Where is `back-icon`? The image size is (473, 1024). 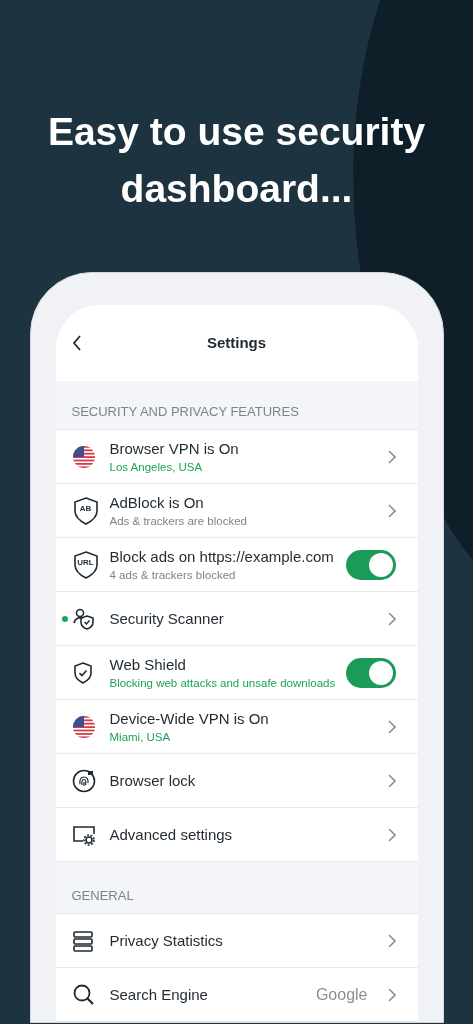
back-icon is located at coordinates (76, 343).